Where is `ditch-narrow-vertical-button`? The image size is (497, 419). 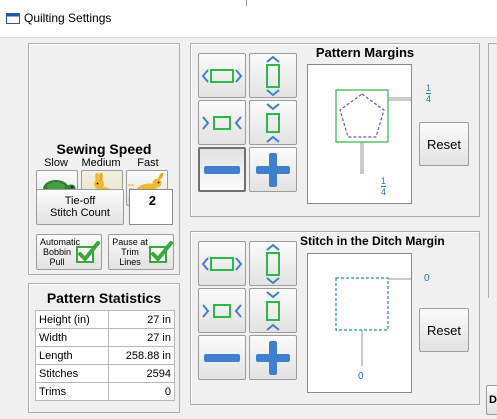
ditch-narrow-vertical-button is located at coordinates (273, 310).